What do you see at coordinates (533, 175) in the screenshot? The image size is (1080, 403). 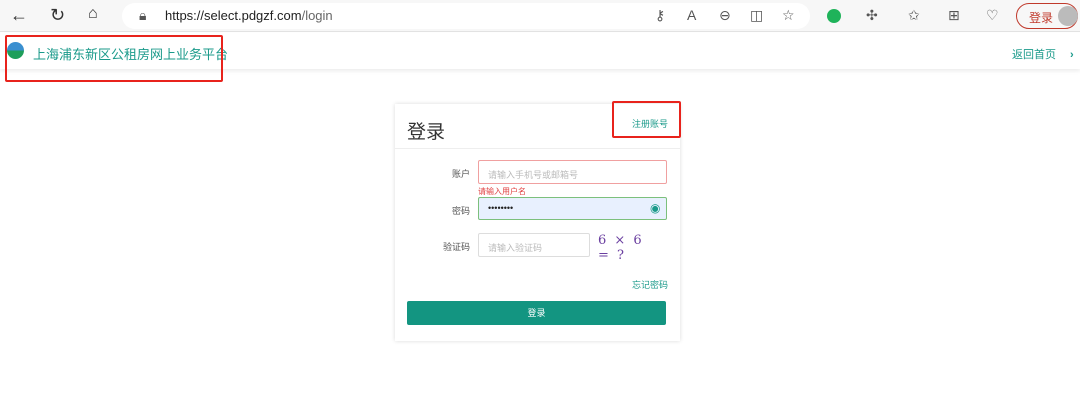 I see `account-placeholder: 请输入手机号或邮箱号` at bounding box center [533, 175].